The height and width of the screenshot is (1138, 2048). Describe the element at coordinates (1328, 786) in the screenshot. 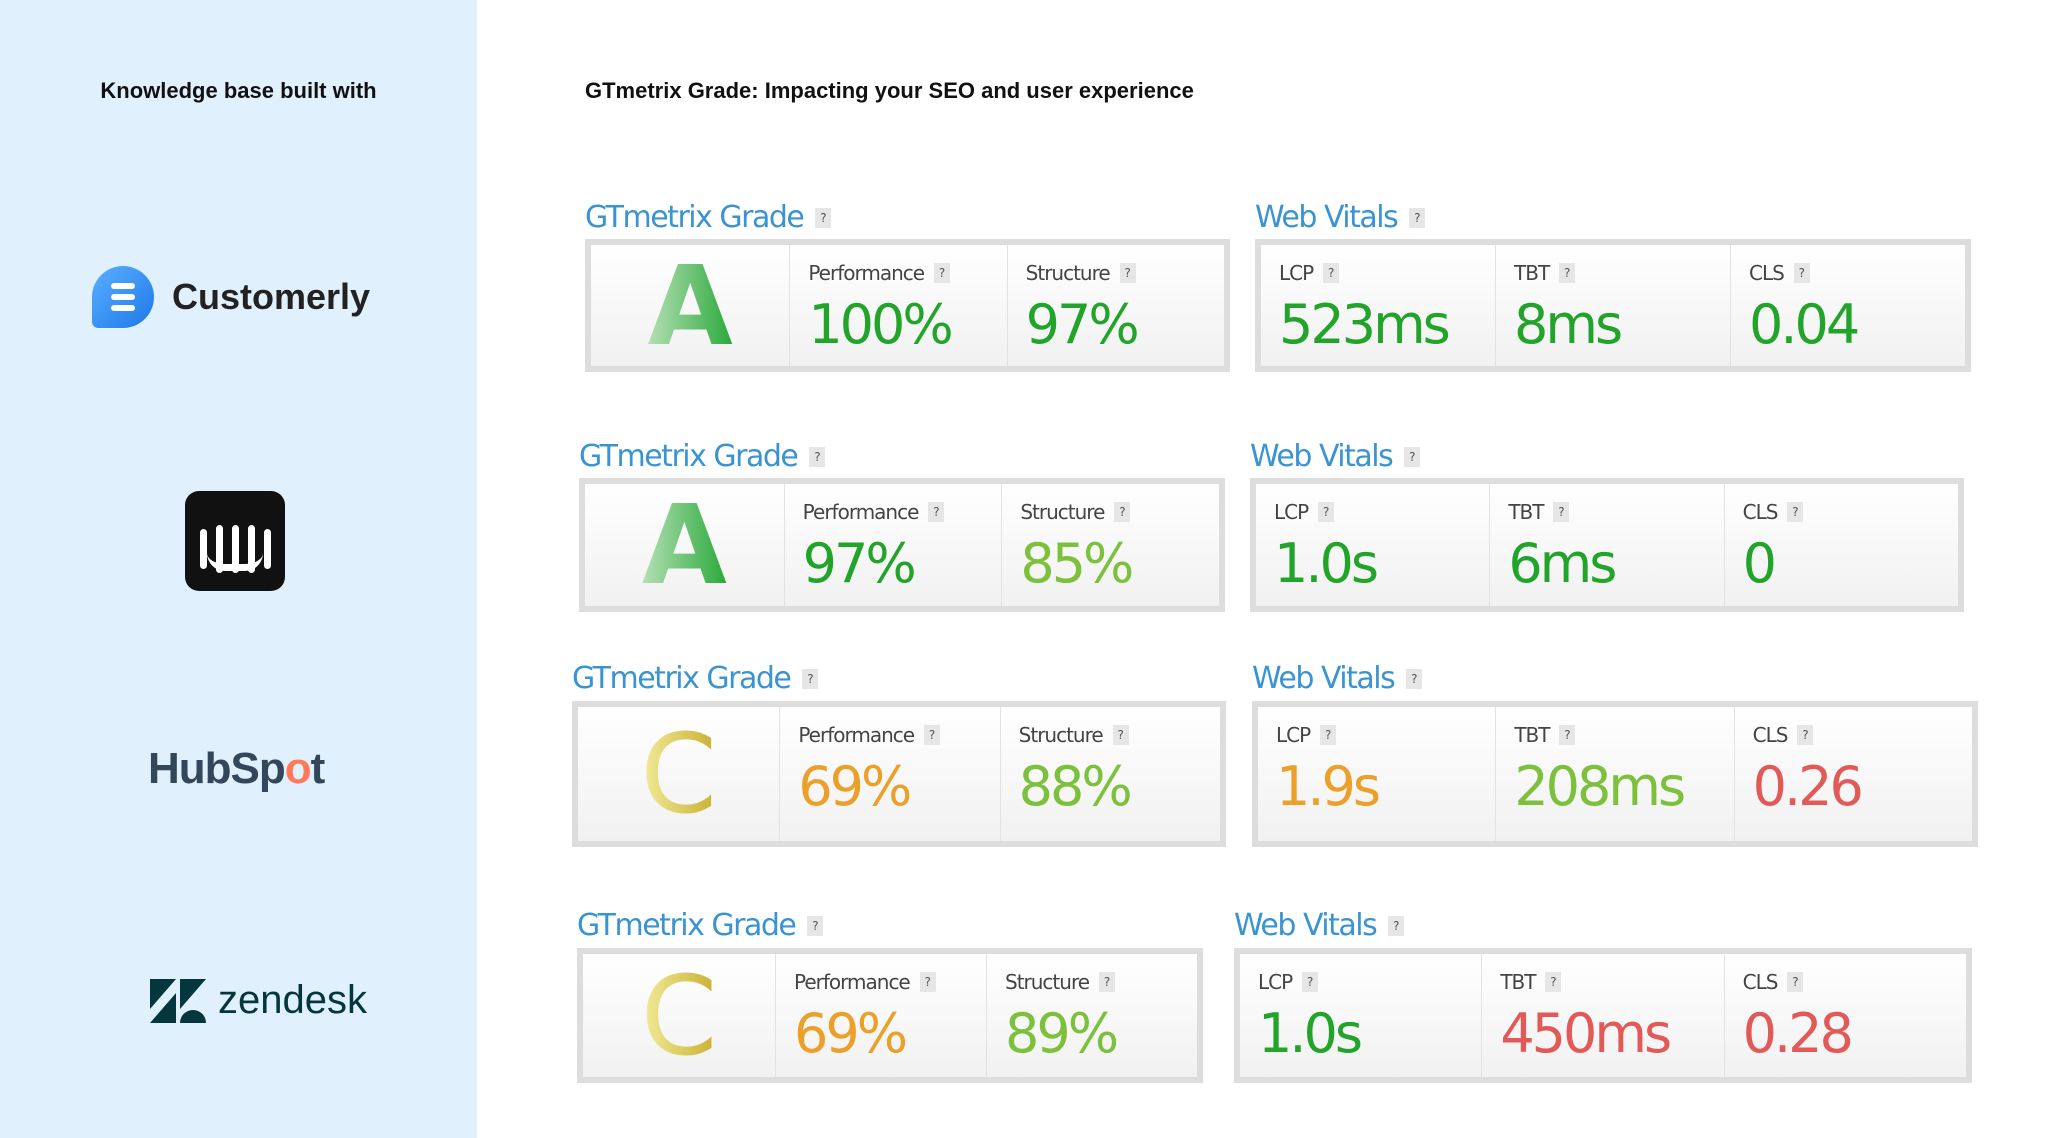

I see `lcp-value: 1.9s` at that location.